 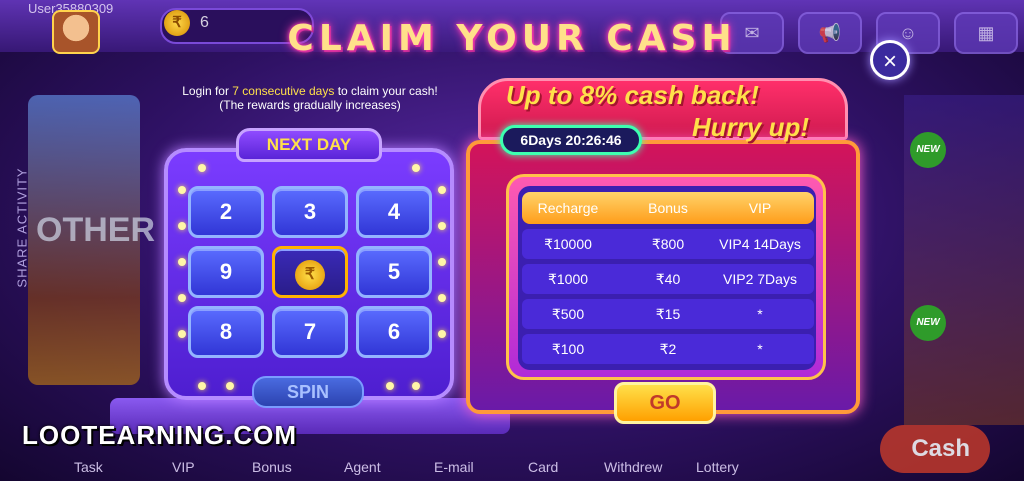 I want to click on header-bonus: Bonus, so click(x=668, y=208).